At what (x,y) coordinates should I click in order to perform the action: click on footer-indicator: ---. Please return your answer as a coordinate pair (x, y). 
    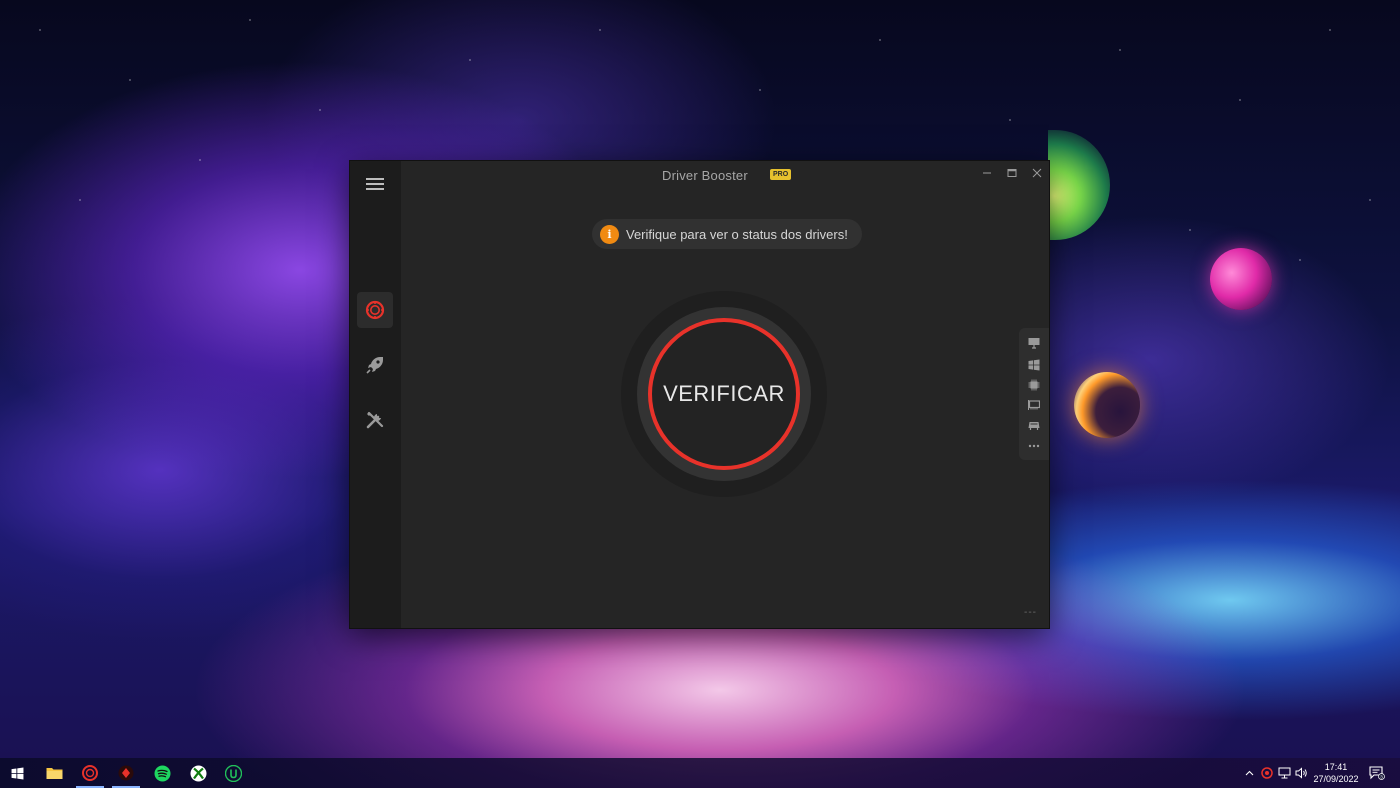
    Looking at the image, I should click on (1030, 612).